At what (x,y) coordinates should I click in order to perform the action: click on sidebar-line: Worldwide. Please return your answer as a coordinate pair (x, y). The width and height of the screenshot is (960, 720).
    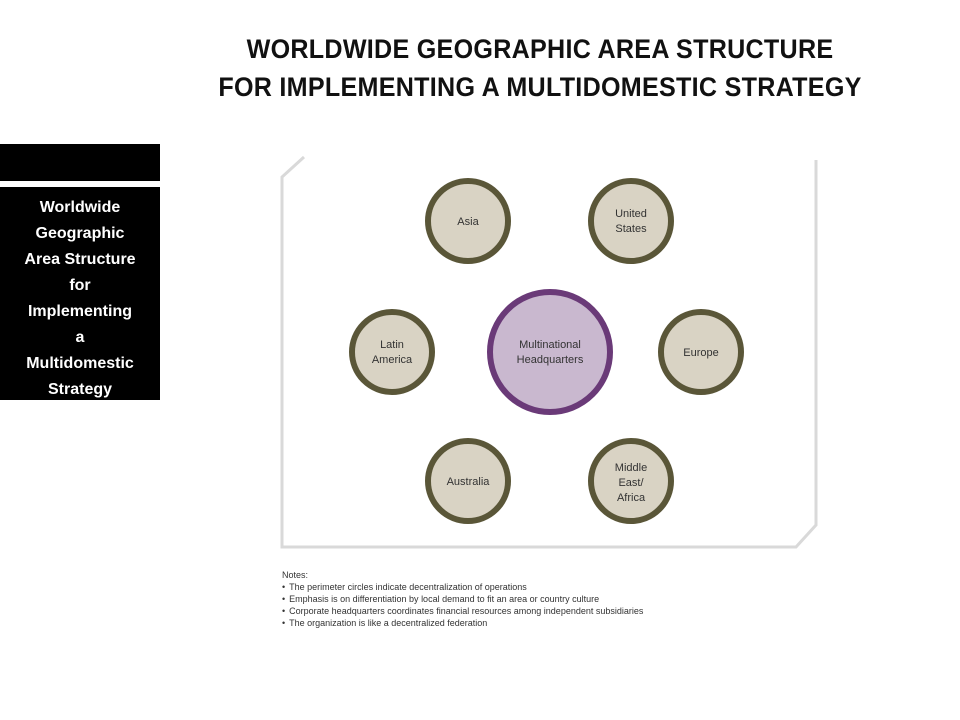
    Looking at the image, I should click on (80, 207).